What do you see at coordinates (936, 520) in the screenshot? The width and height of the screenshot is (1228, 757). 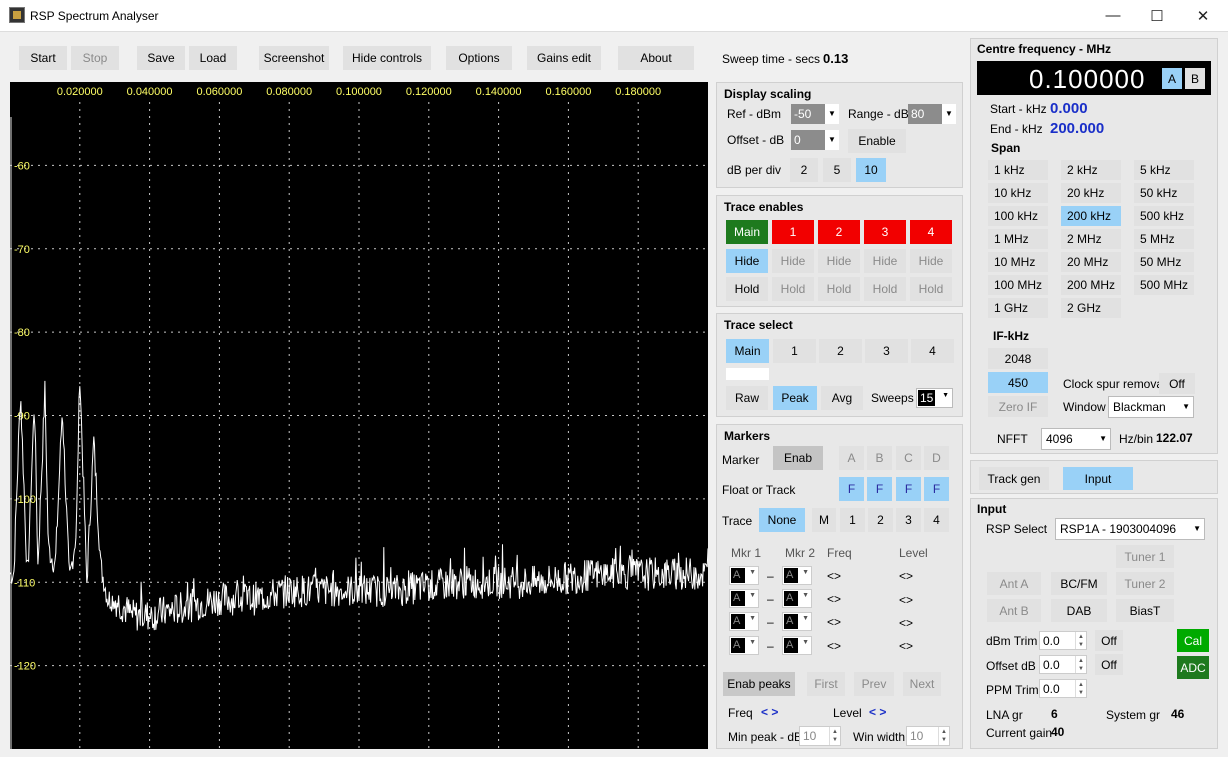 I see `marker-trace-4: 4` at bounding box center [936, 520].